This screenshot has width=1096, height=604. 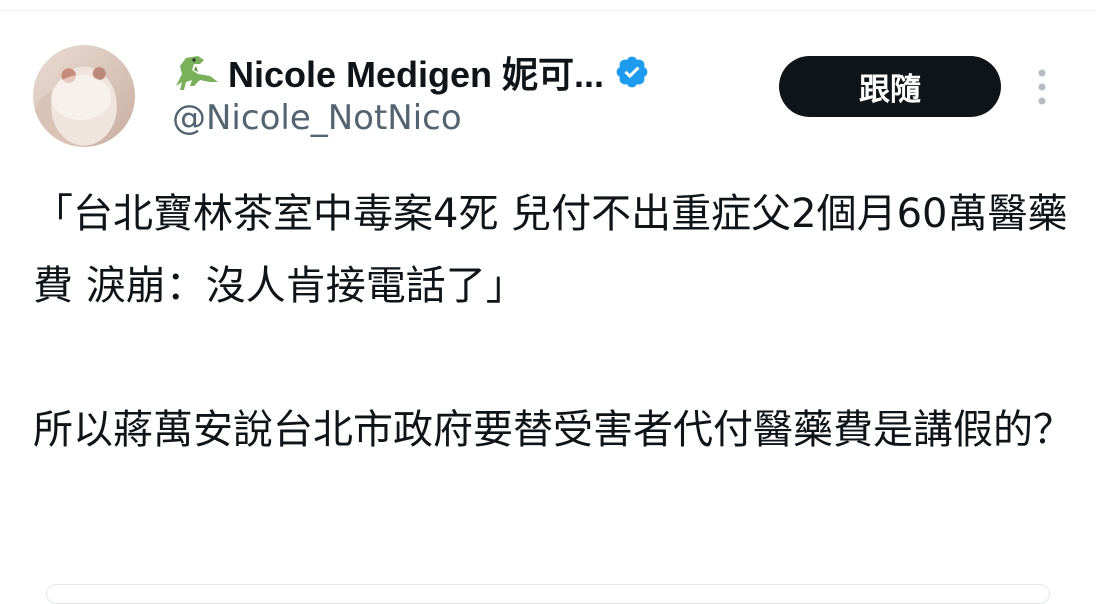 What do you see at coordinates (317, 118) in the screenshot?
I see `author-handle: @Nicole_NotNico` at bounding box center [317, 118].